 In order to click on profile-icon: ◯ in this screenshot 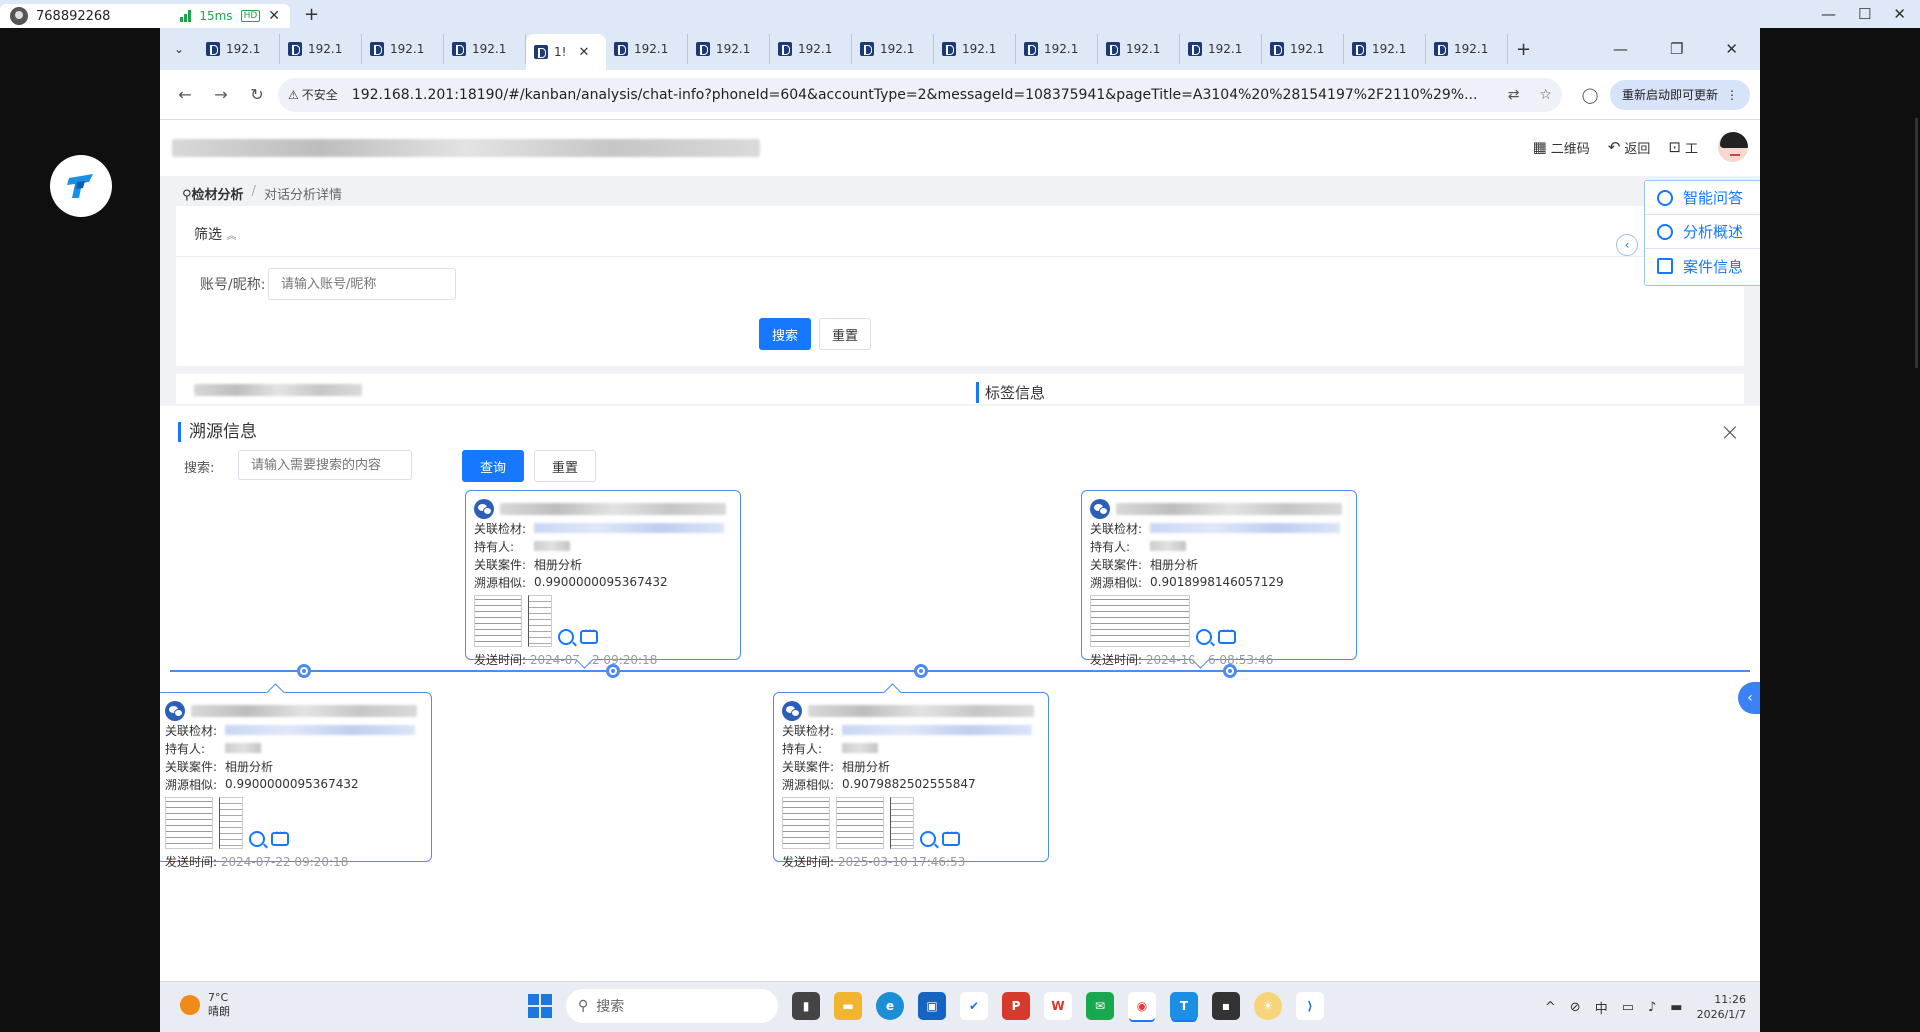, I will do `click(1590, 95)`.